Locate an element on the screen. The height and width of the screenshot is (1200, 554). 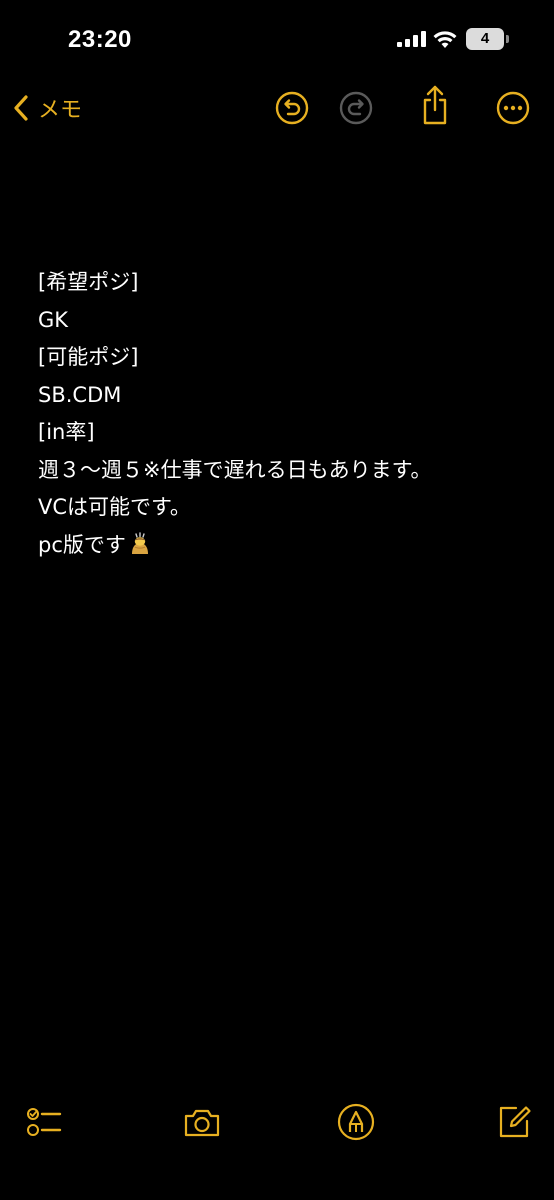
note-line: GK is located at coordinates (53, 319).